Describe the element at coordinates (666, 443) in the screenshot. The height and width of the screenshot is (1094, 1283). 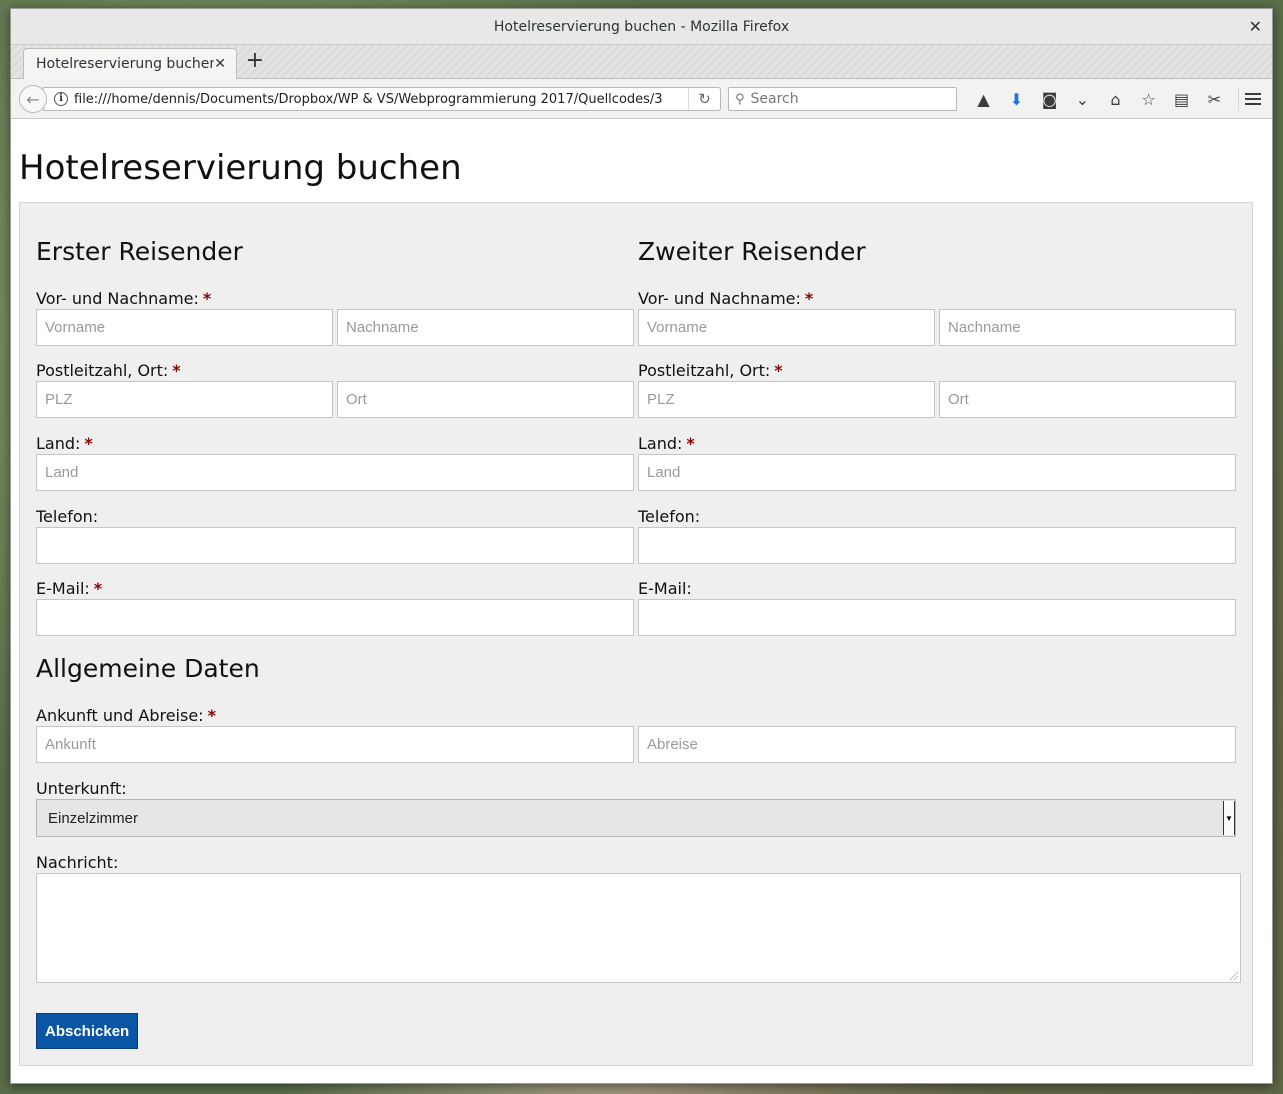
I see `traveler2-country-label: Land: *` at that location.